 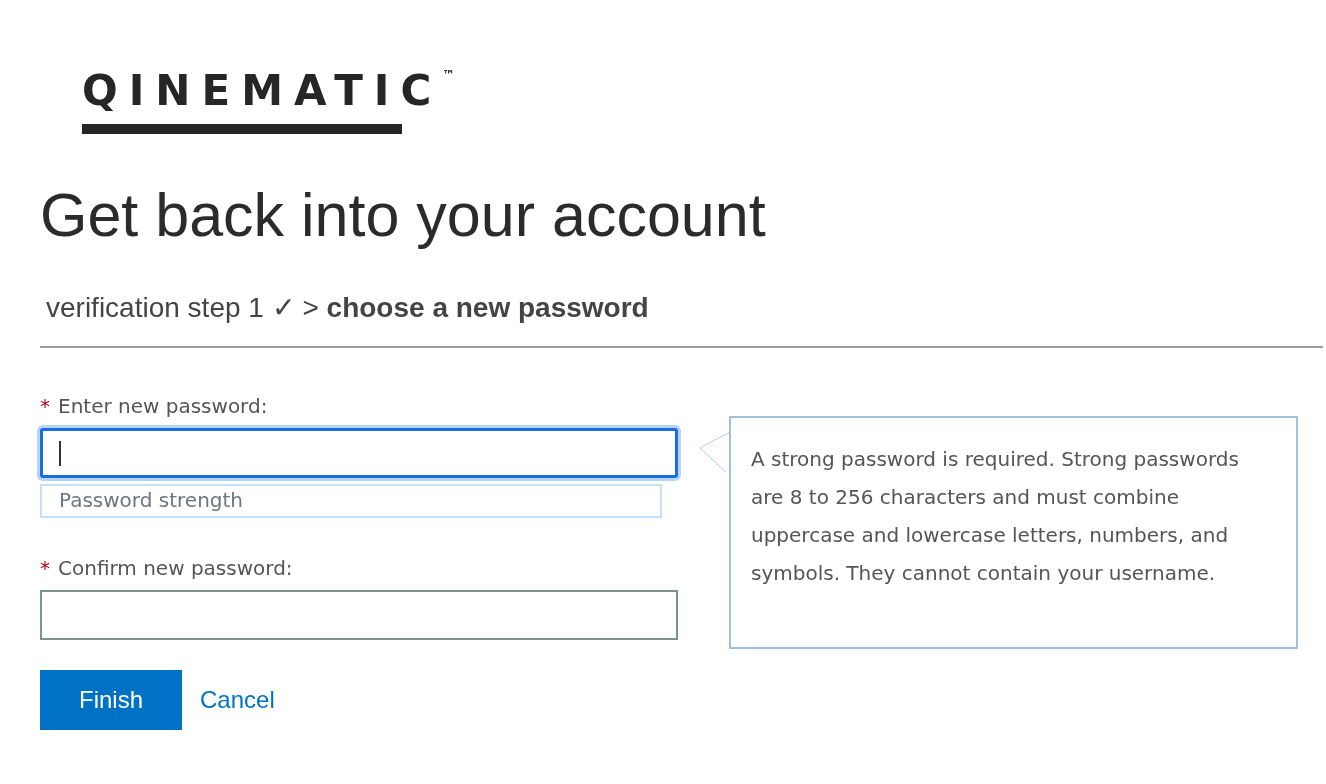 What do you see at coordinates (1013, 532) in the screenshot?
I see `help-callout: A strong password is required. Strong passwords are 8 to 256 characters and must combine uppercase and lowercase letters, numbers, and symbols. They cannot contain your username.` at bounding box center [1013, 532].